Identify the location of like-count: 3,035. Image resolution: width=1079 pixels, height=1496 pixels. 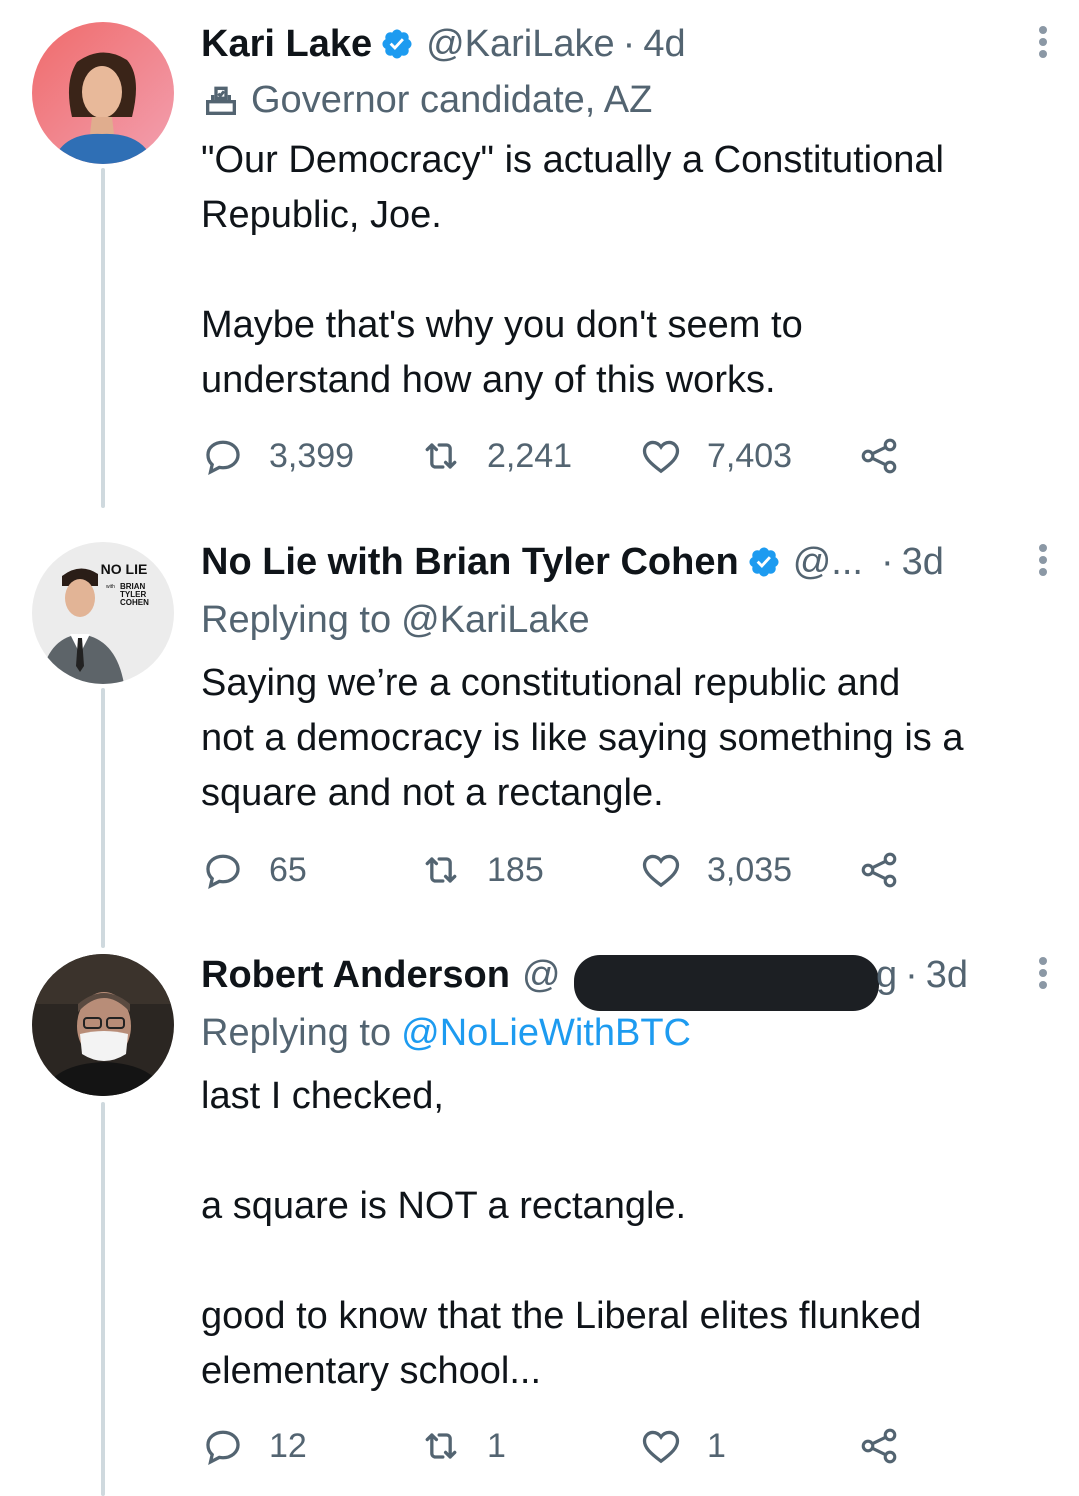
(750, 869).